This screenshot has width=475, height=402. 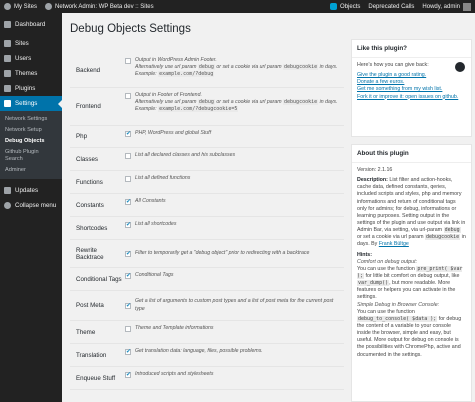 What do you see at coordinates (411, 82) in the screenshot?
I see `donate-link: Donate a few euros.` at bounding box center [411, 82].